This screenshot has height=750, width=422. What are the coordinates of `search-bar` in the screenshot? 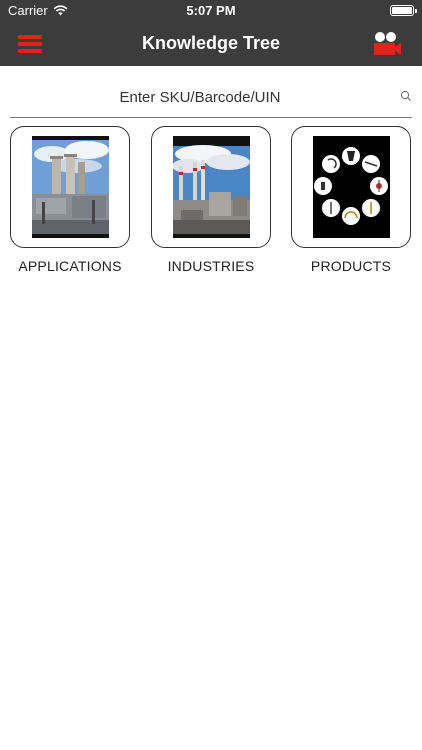 It's located at (211, 98).